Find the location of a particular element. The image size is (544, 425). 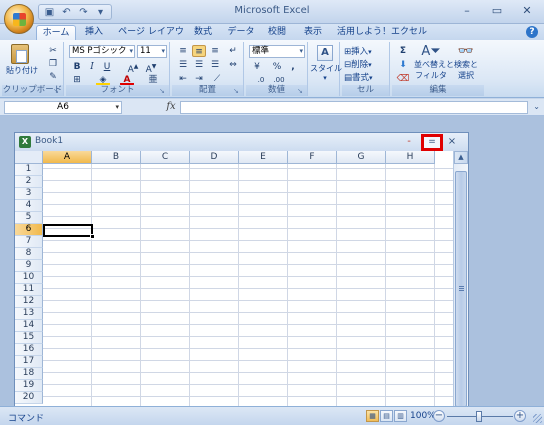

app-close-icon: ✕ is located at coordinates (527, 11).